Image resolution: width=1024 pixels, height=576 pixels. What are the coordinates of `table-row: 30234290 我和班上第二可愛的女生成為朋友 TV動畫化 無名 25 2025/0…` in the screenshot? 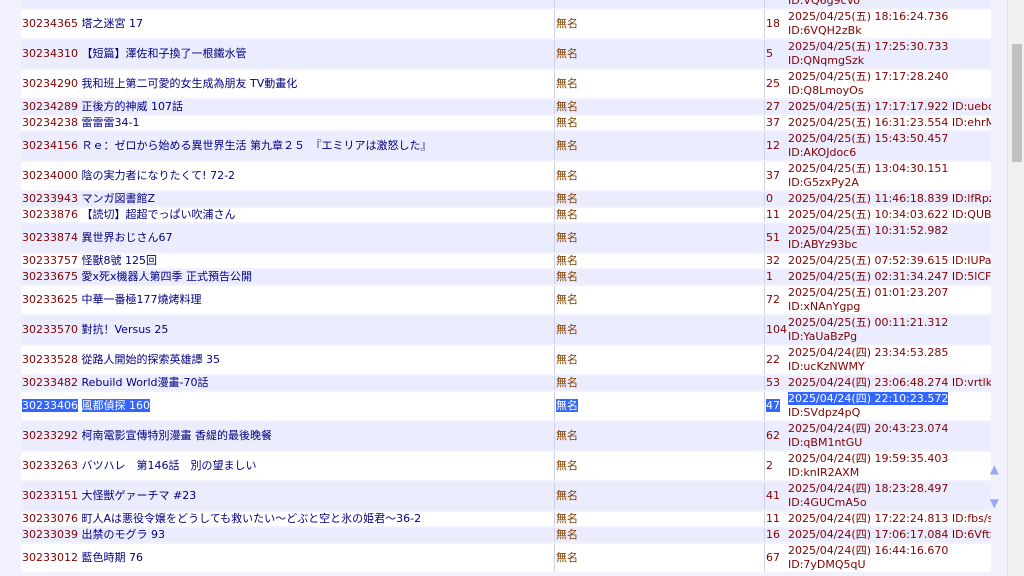 It's located at (506, 84).